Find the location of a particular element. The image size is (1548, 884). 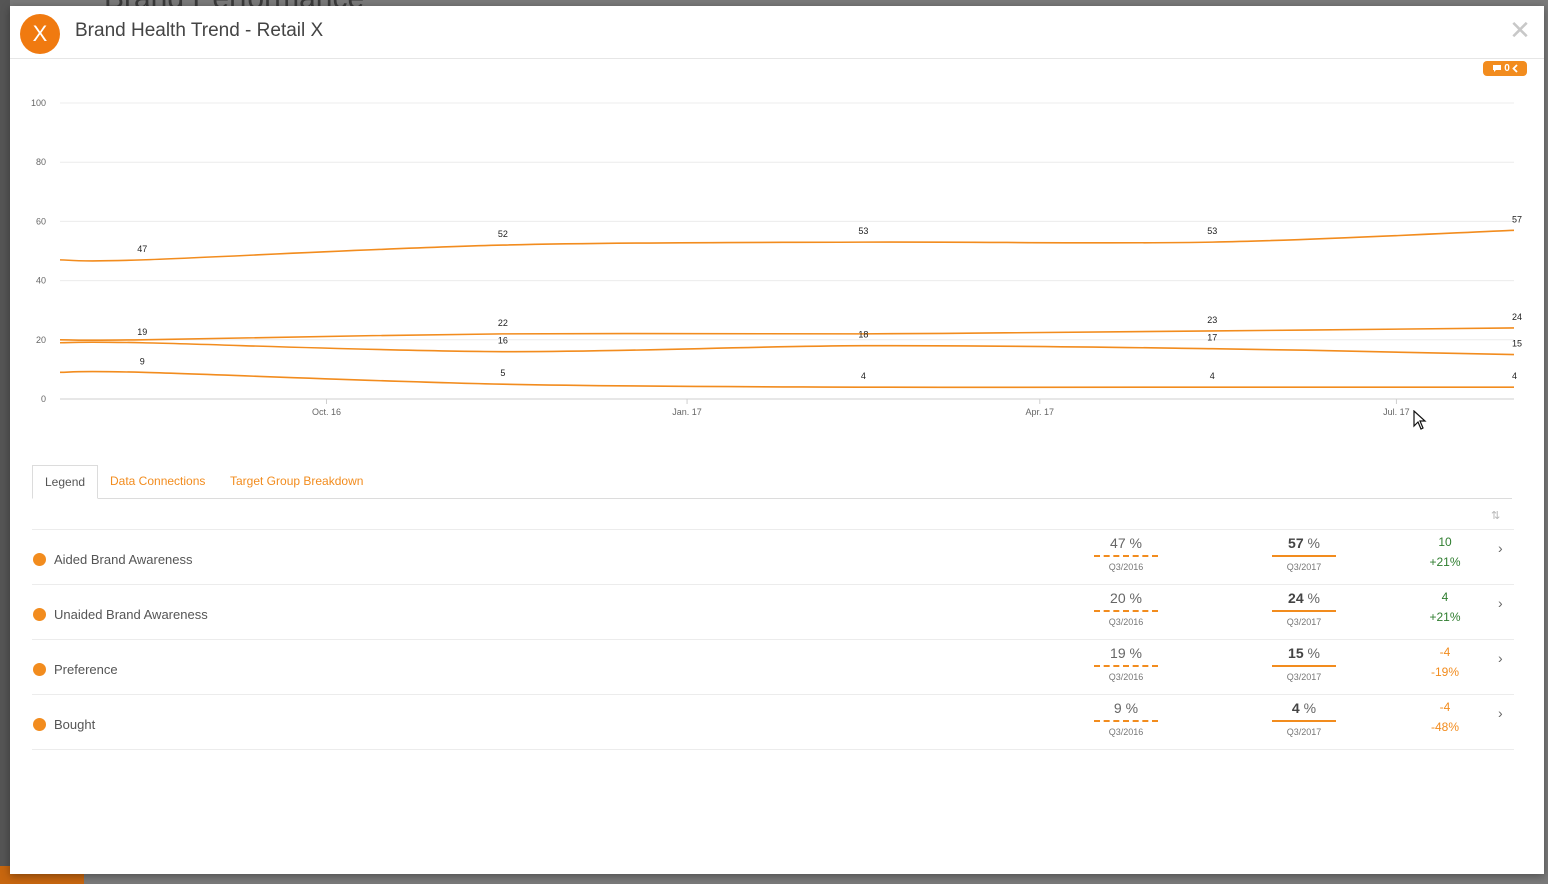

tab-legend: Legend is located at coordinates (65, 482).